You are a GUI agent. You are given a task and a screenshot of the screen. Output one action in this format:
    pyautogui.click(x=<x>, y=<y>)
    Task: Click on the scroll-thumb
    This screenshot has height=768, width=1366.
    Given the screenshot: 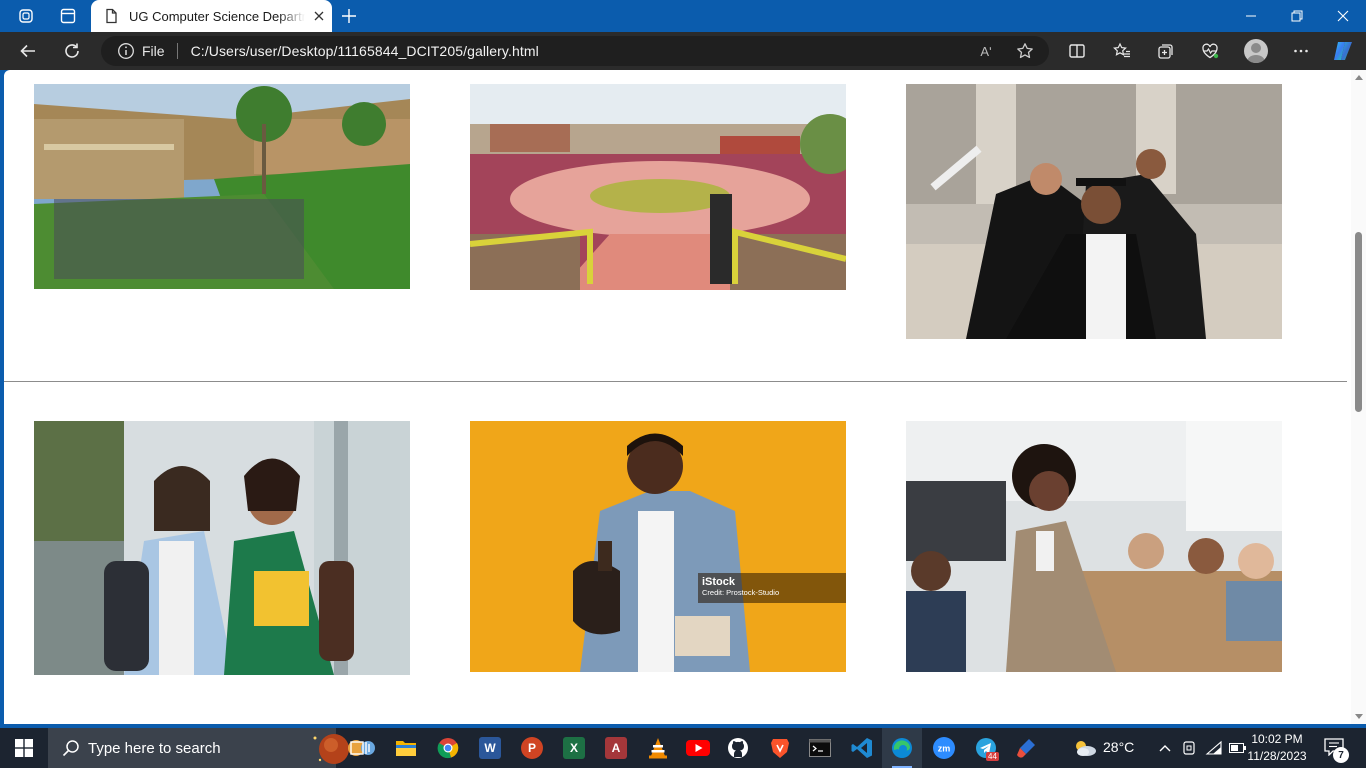 What is the action you would take?
    pyautogui.click(x=1358, y=322)
    